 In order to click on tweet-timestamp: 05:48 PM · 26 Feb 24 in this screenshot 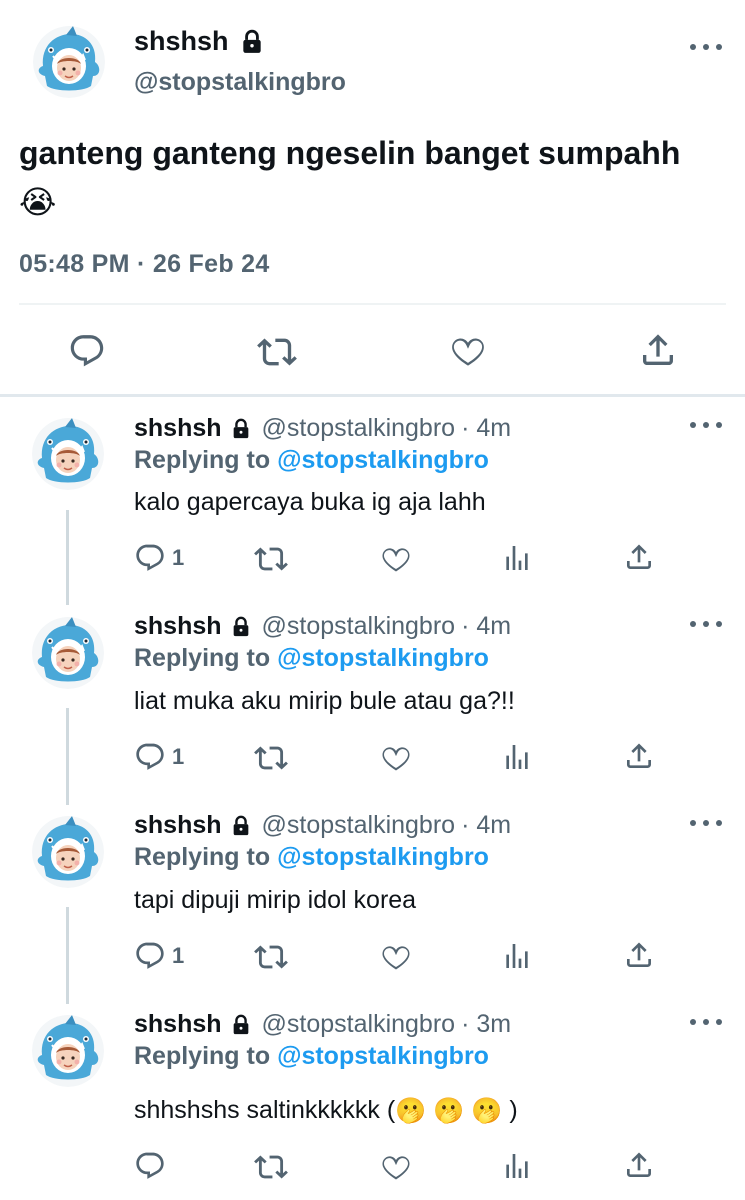, I will do `click(144, 264)`.